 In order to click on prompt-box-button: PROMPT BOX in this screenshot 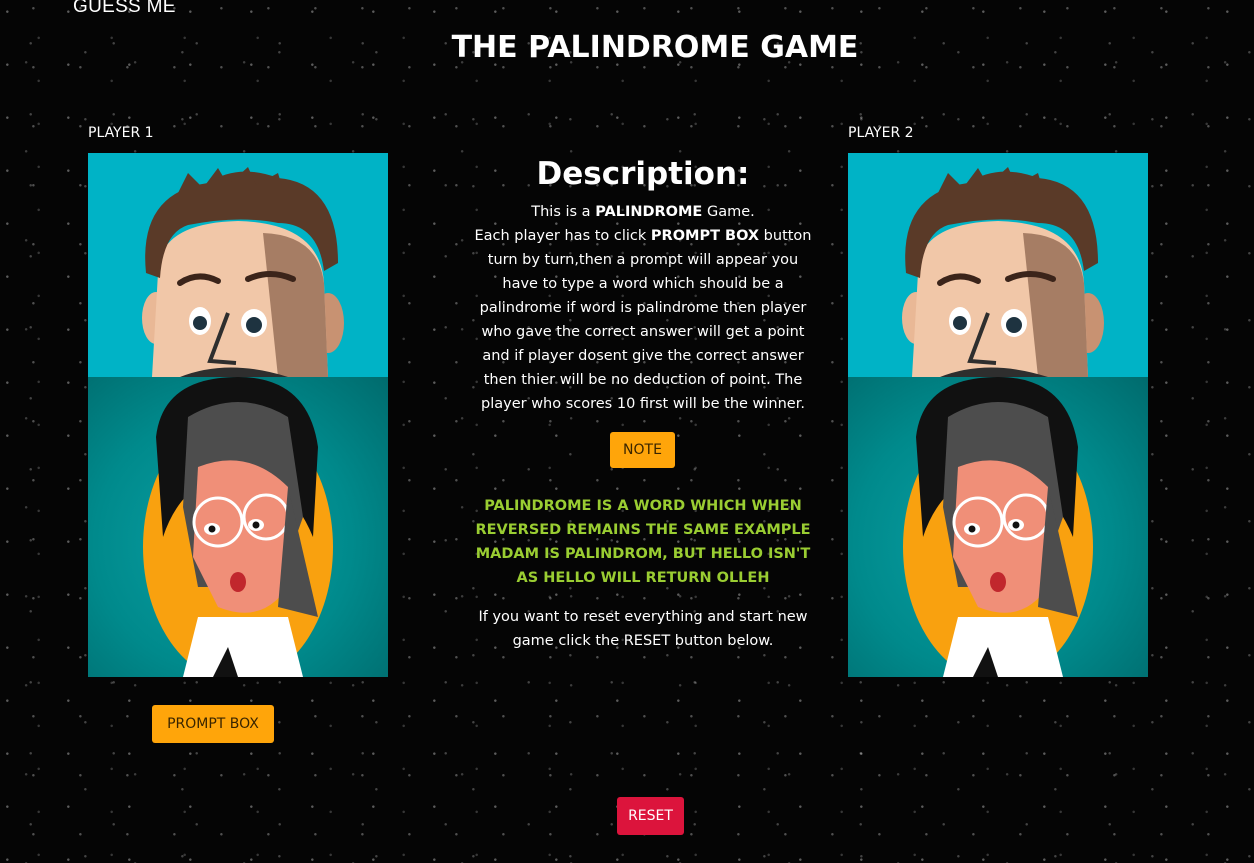, I will do `click(213, 724)`.